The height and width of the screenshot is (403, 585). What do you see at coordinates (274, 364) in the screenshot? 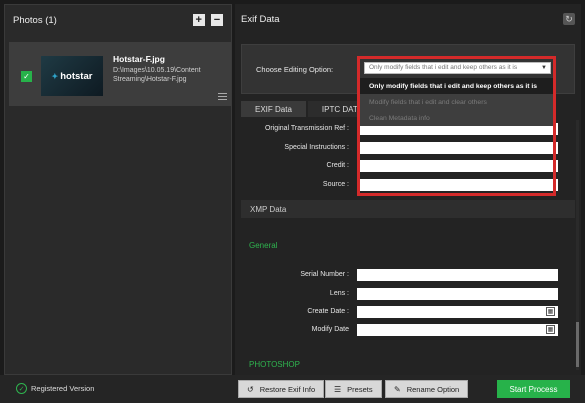
I see `photoshop-section-header: PHOTOSHOP` at bounding box center [274, 364].